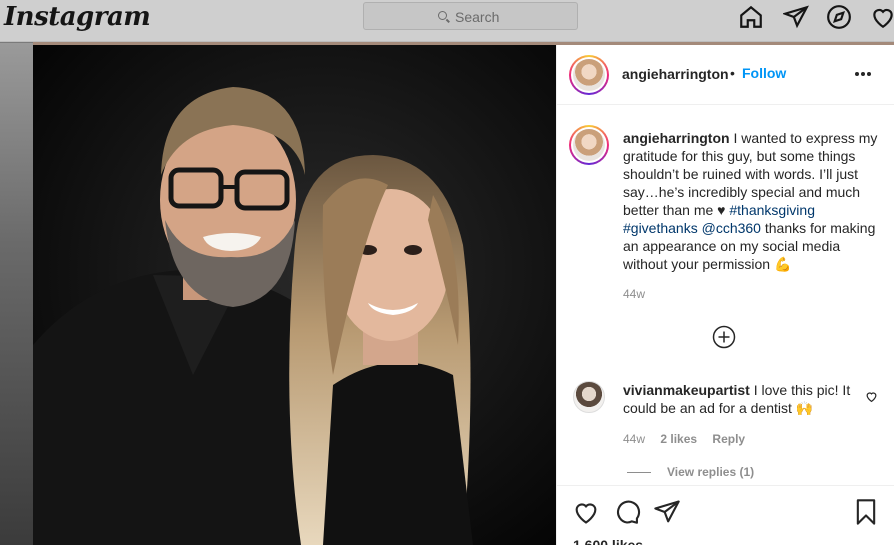 The image size is (894, 545). I want to click on post-header: angieharrington • Follow, so click(725, 75).